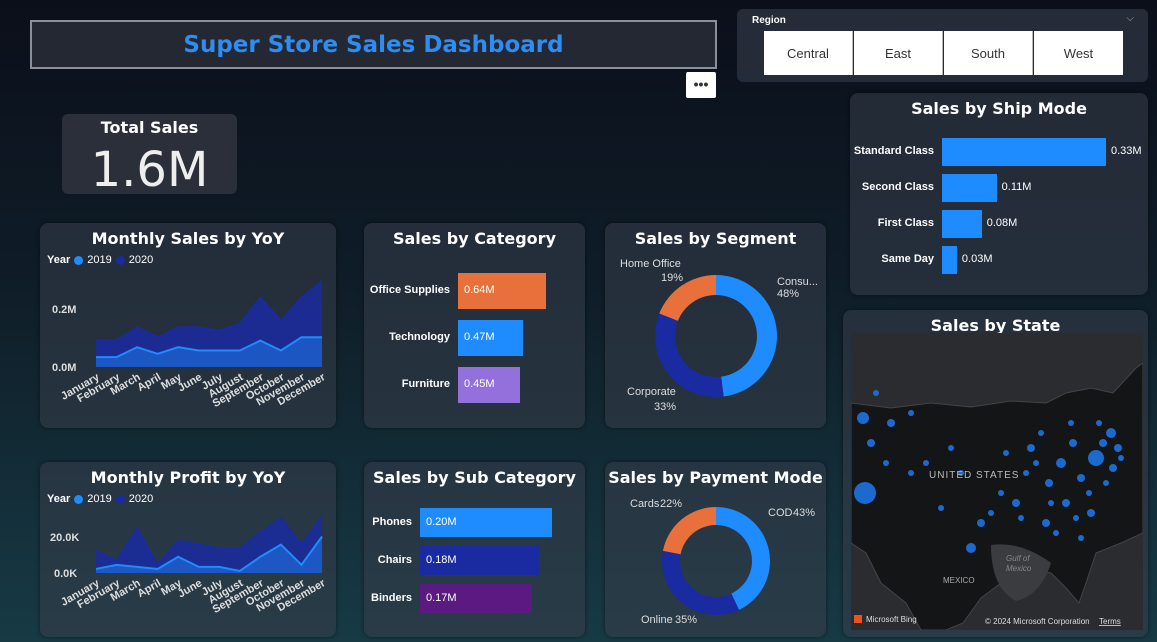  I want to click on terms-link: Terms, so click(1110, 621).